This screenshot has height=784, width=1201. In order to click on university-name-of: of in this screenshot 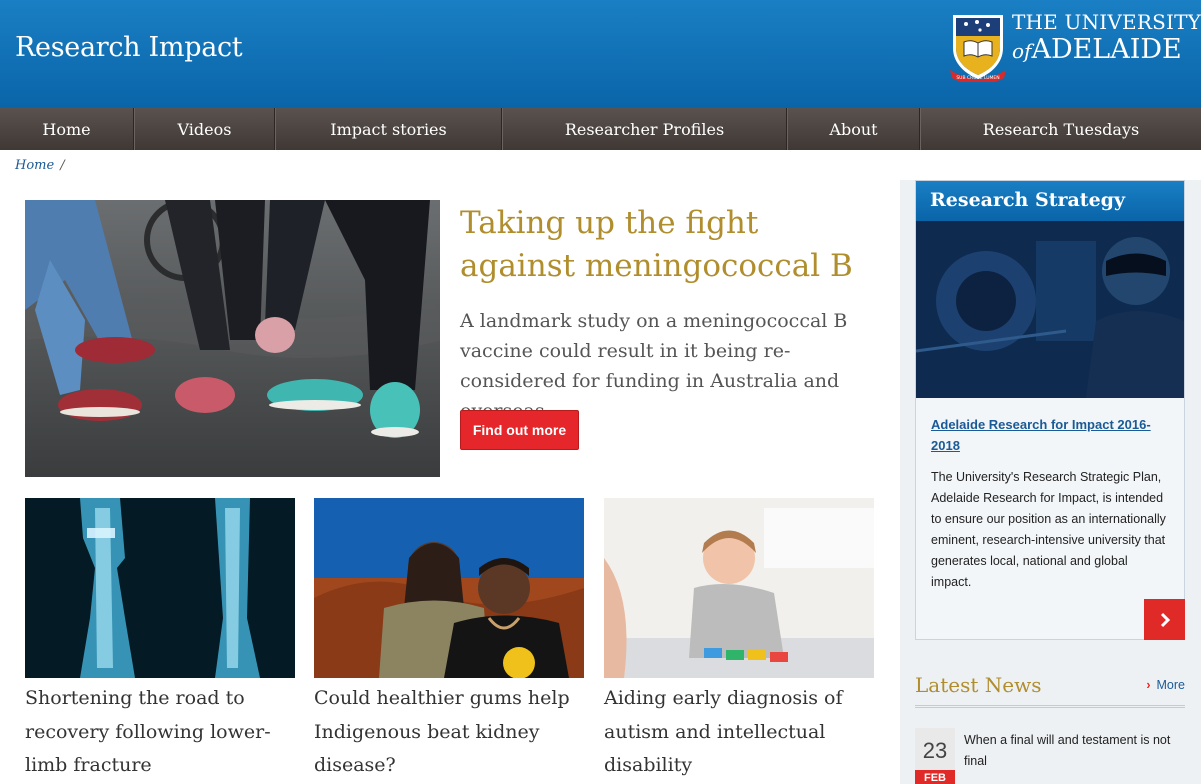, I will do `click(1022, 51)`.